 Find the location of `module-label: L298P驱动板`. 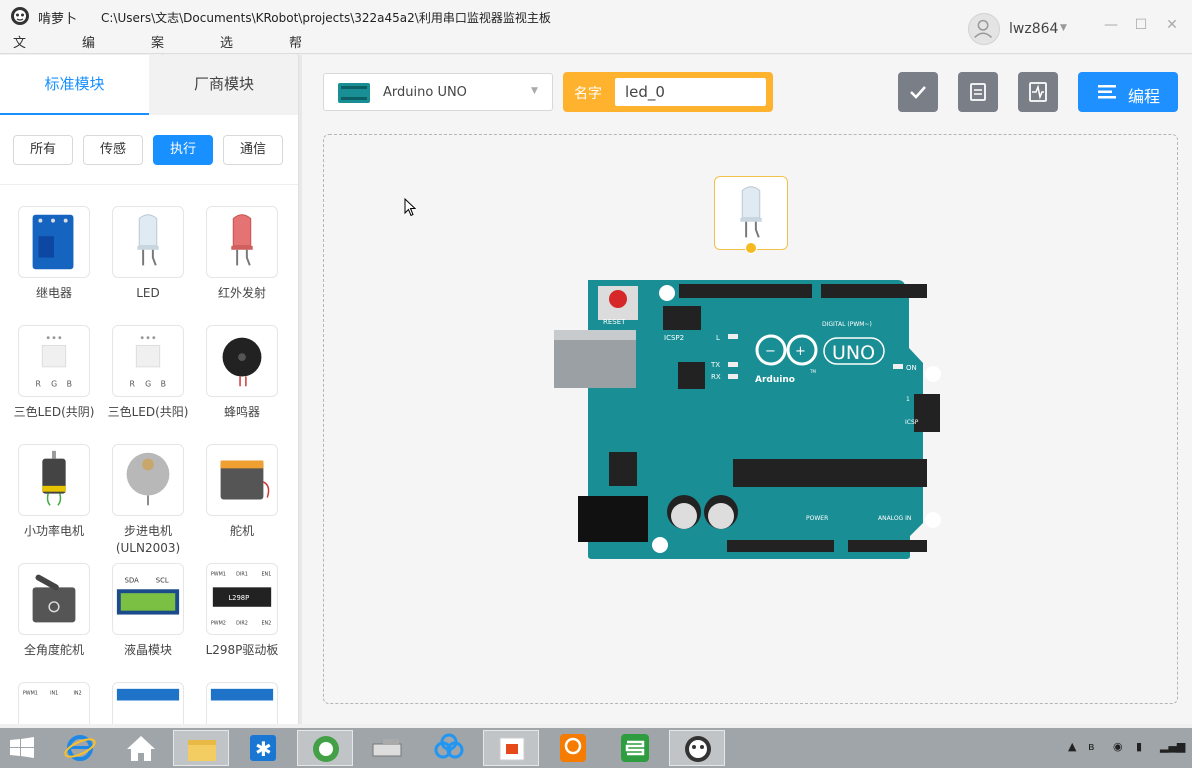

module-label: L298P驱动板 is located at coordinates (242, 650).